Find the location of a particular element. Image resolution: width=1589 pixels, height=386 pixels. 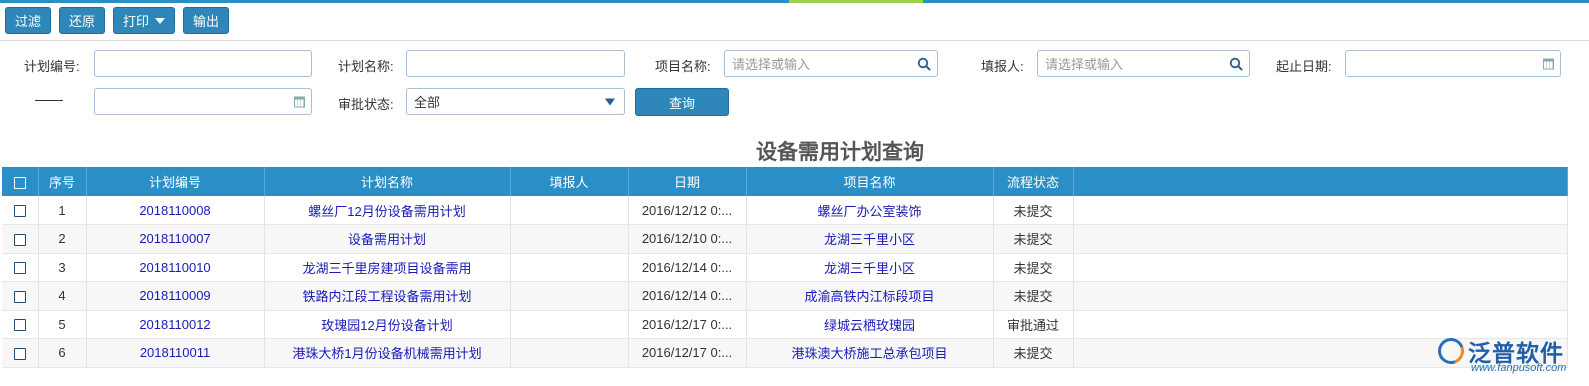

page-title: 设备需用计划查询 is located at coordinates (840, 152).